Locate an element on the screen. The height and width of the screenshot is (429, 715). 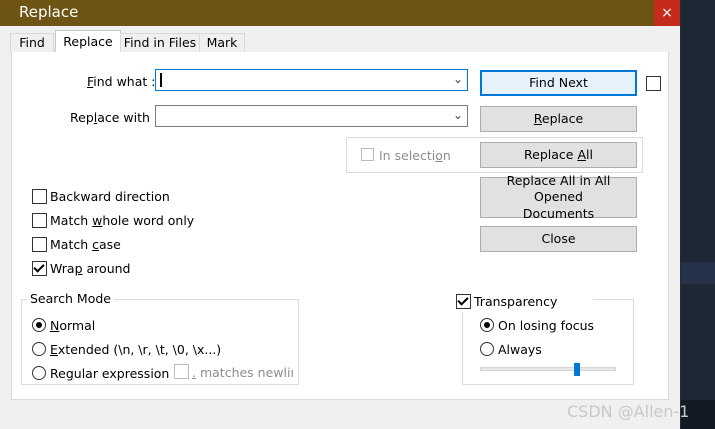
wrap-around-checkbox is located at coordinates (39, 268).